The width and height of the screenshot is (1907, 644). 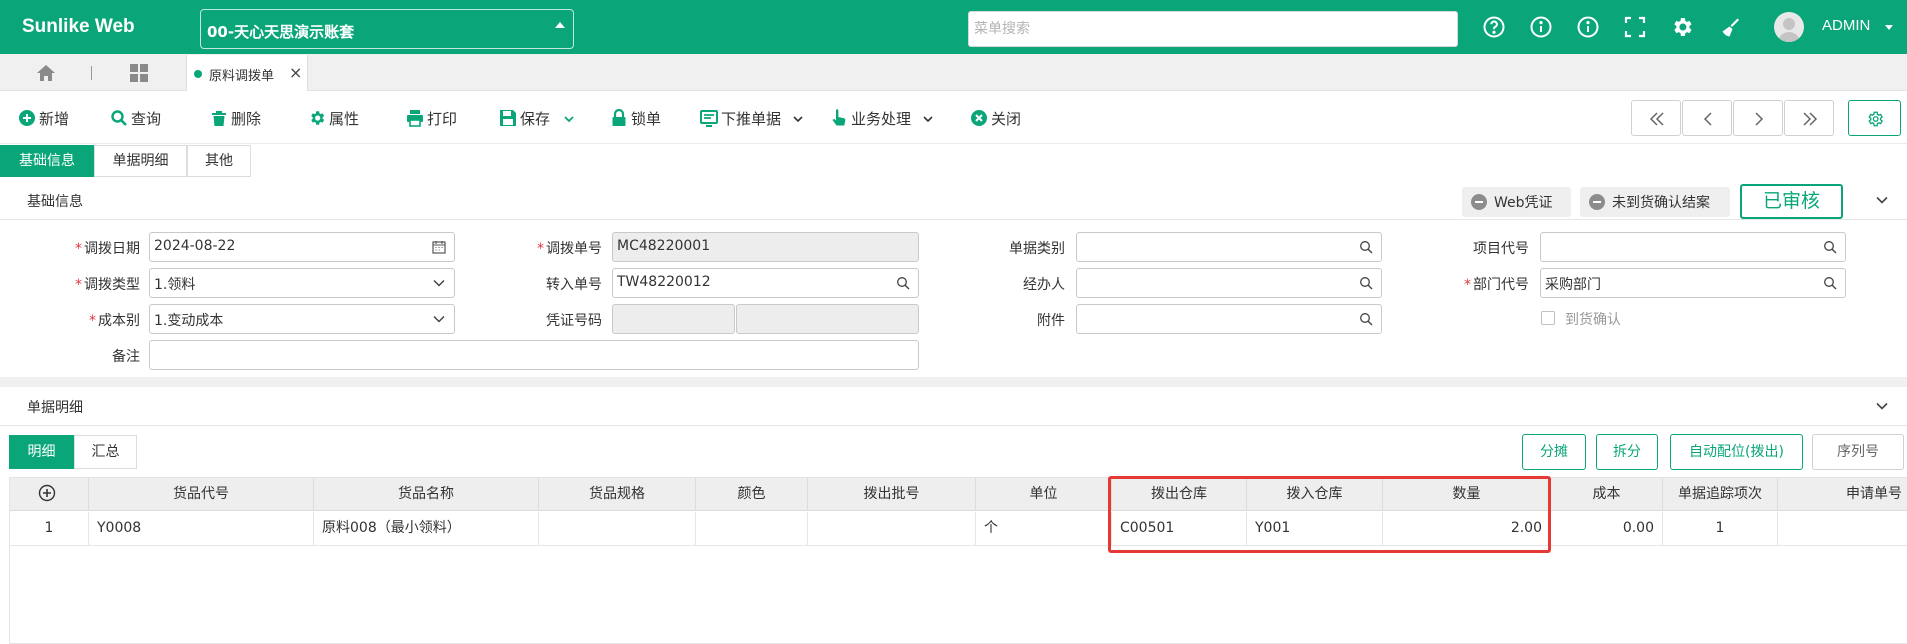 I want to click on auto-locate-button: 自动配位(拨出), so click(x=1736, y=452).